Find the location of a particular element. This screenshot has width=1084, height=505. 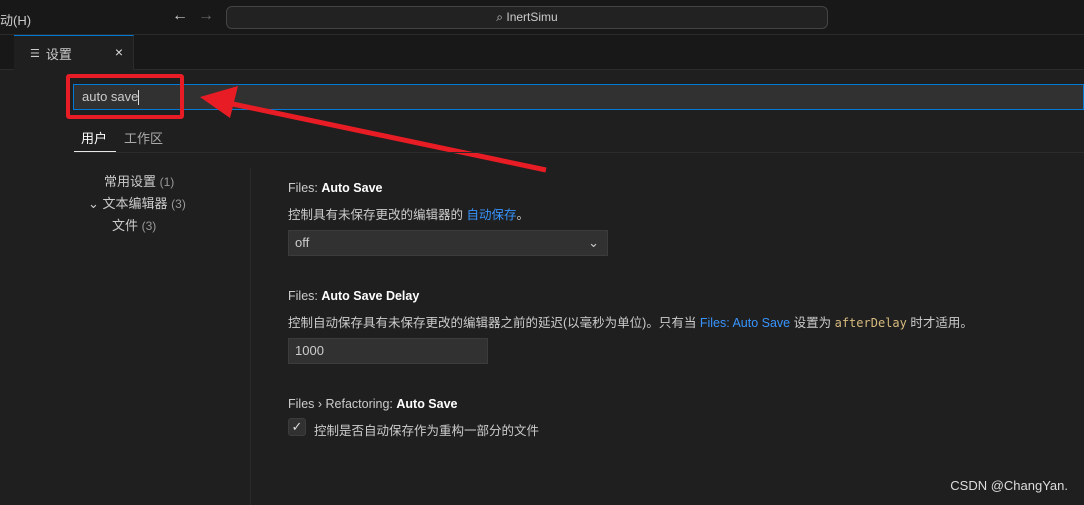

tree-item-common: 常用设置 (1) is located at coordinates (139, 180).